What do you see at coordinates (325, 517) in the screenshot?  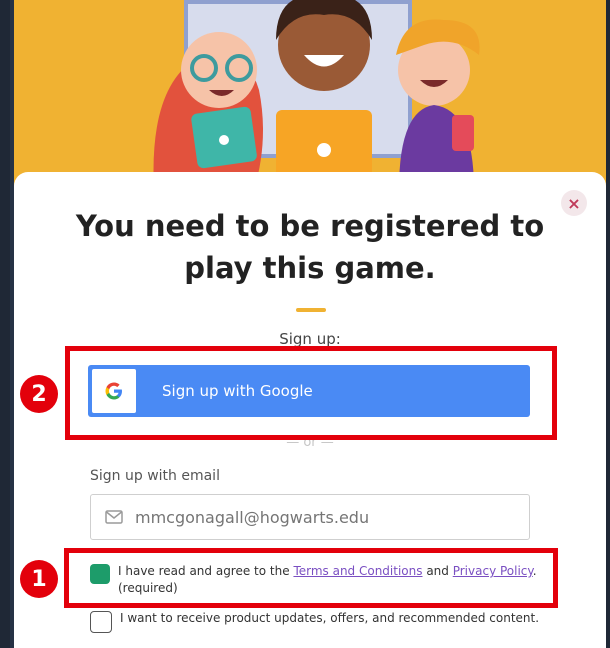 I see `email-input` at bounding box center [325, 517].